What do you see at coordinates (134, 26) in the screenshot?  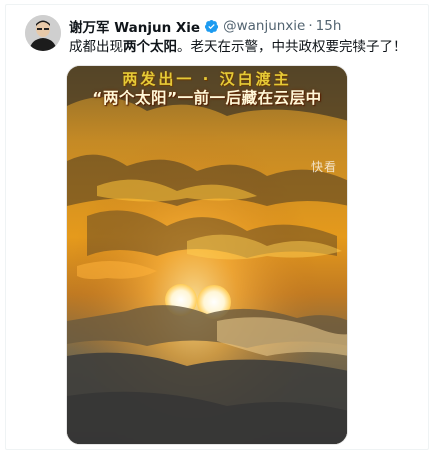 I see `display-name: 谢万军 Wanjun Xie` at bounding box center [134, 26].